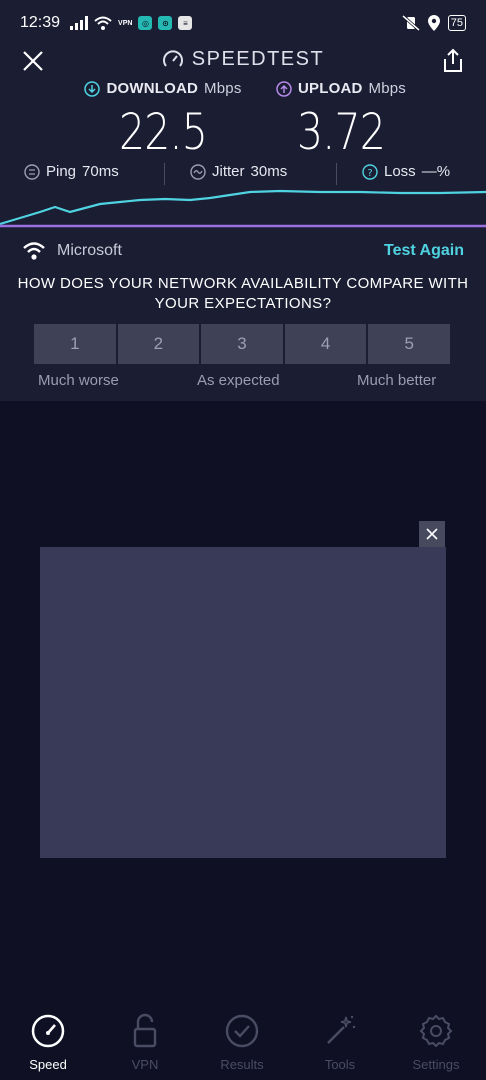 Image resolution: width=486 pixels, height=1080 pixels. What do you see at coordinates (436, 1064) in the screenshot?
I see `nav-settings-label: Settings` at bounding box center [436, 1064].